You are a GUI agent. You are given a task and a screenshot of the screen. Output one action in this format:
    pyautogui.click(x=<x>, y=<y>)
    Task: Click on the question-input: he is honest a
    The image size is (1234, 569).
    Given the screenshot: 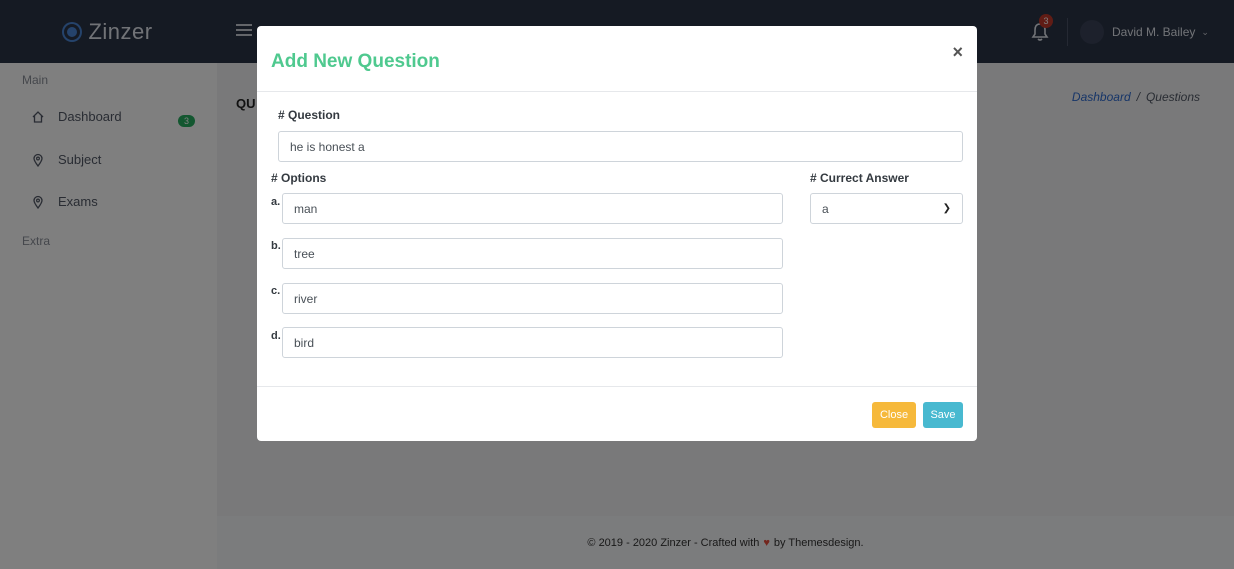 What is the action you would take?
    pyautogui.click(x=620, y=146)
    